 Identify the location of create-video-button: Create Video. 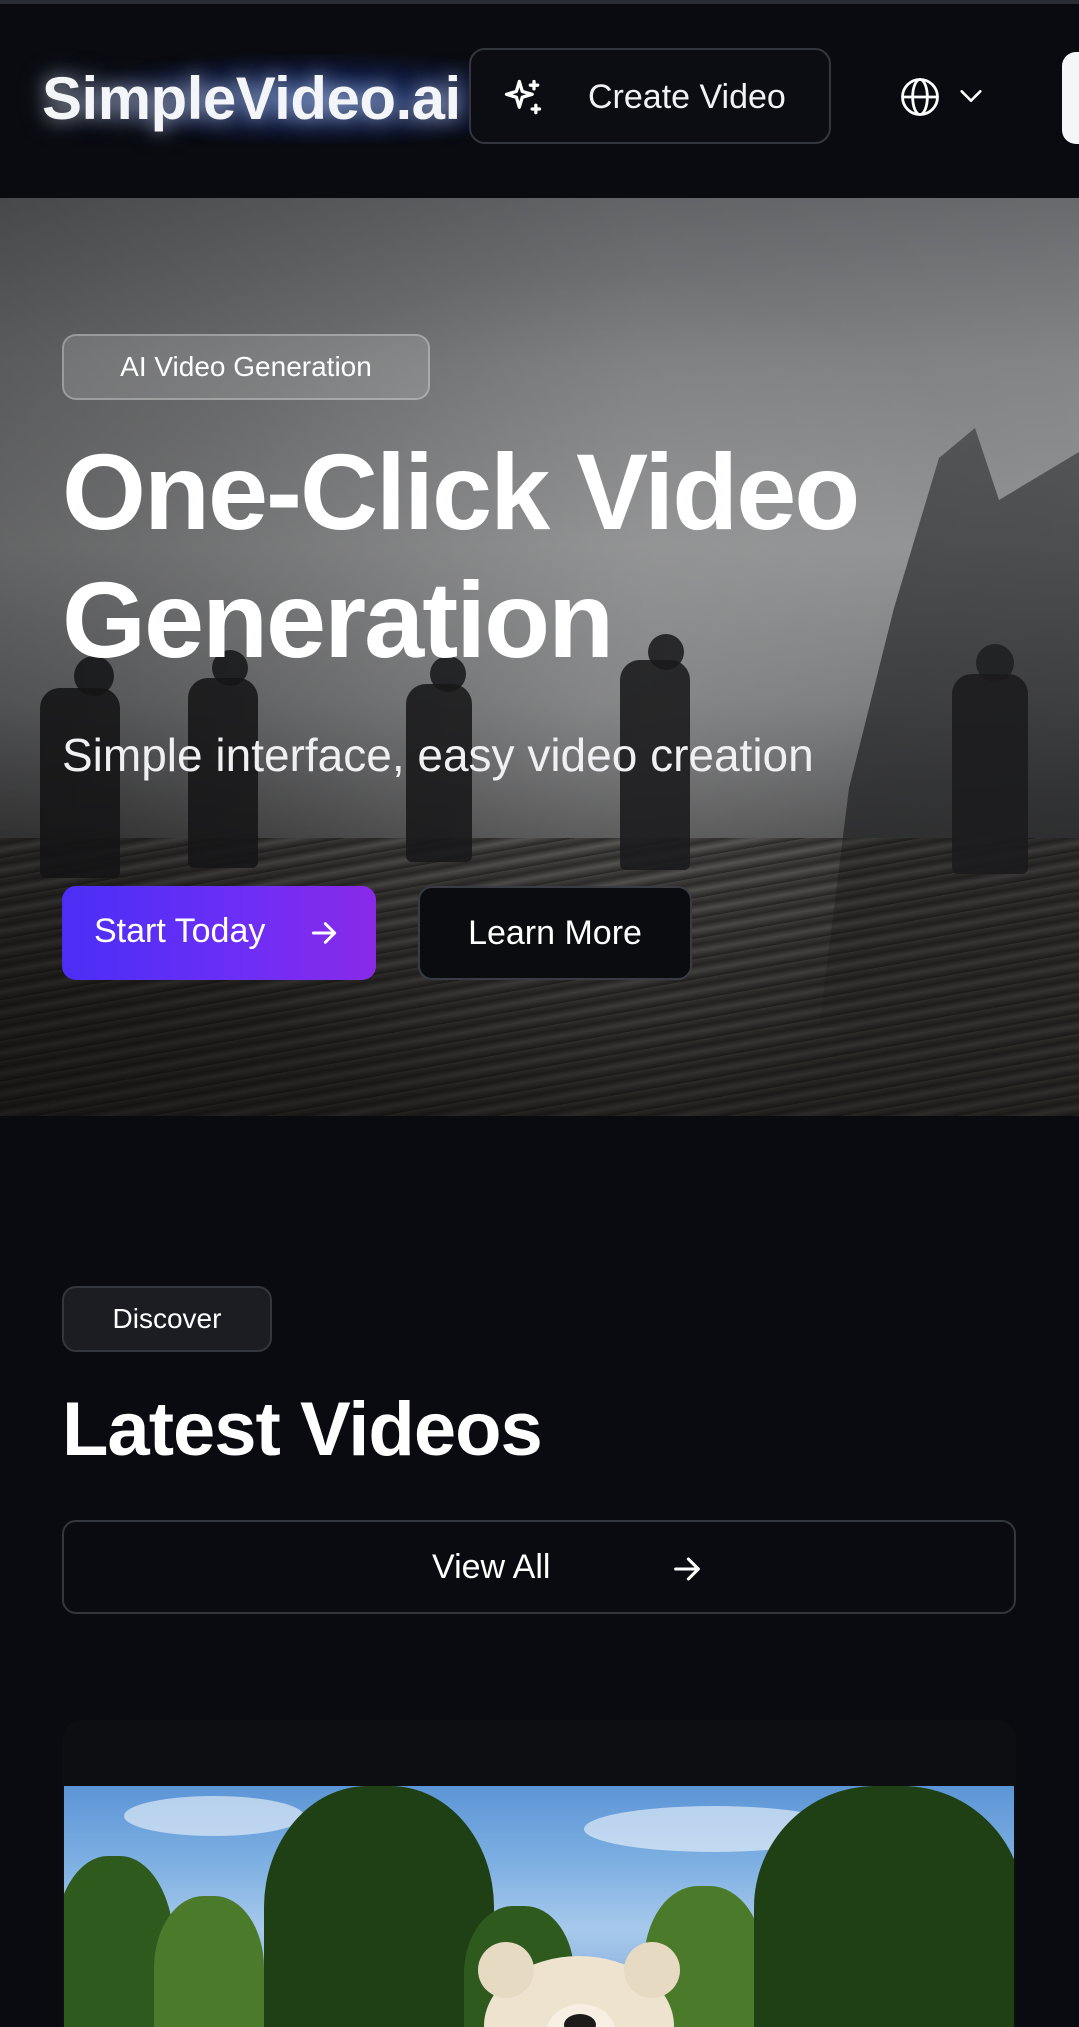
(650, 96).